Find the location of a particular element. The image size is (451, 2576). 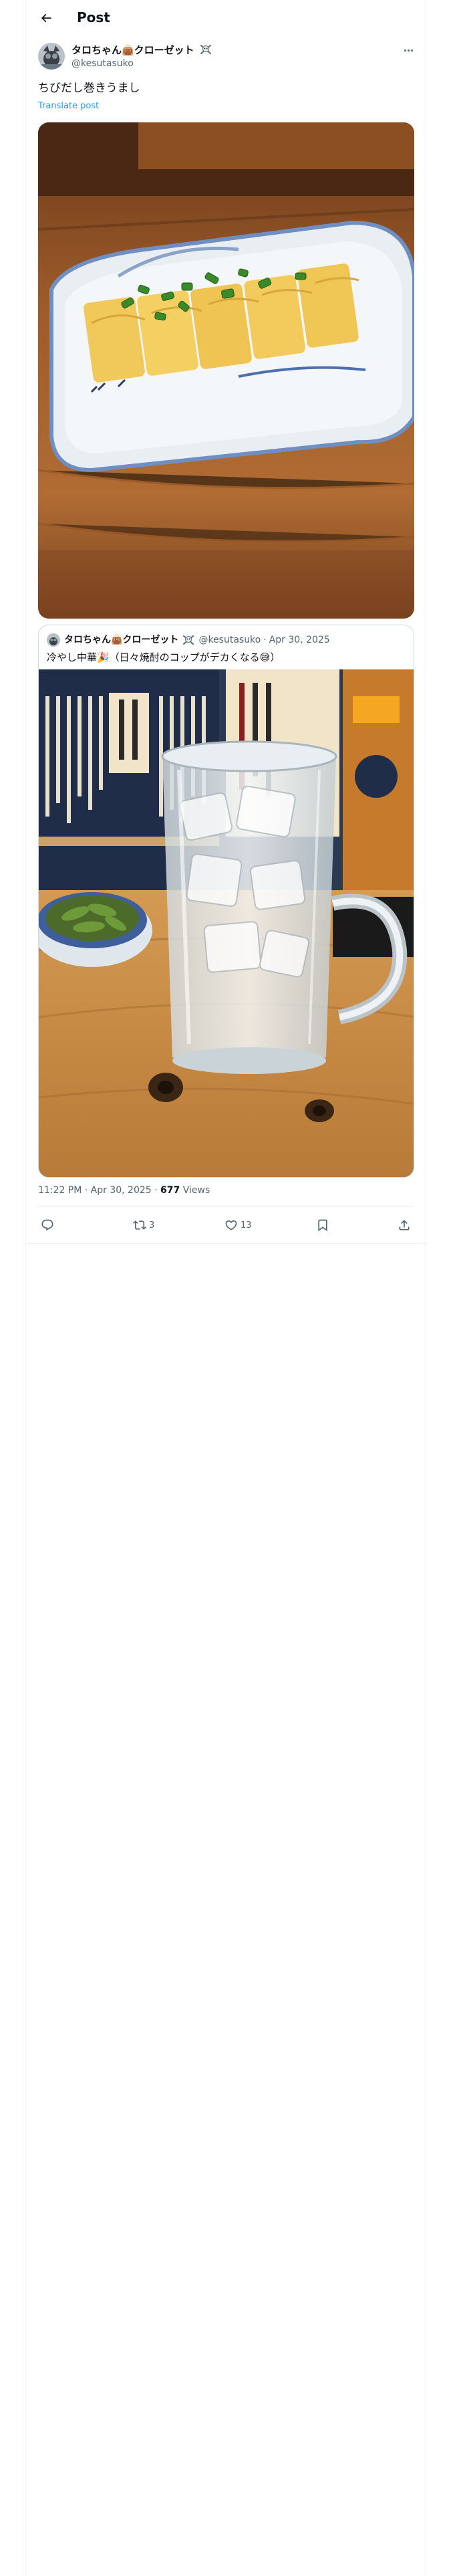

like-count: 13 is located at coordinates (246, 1225).